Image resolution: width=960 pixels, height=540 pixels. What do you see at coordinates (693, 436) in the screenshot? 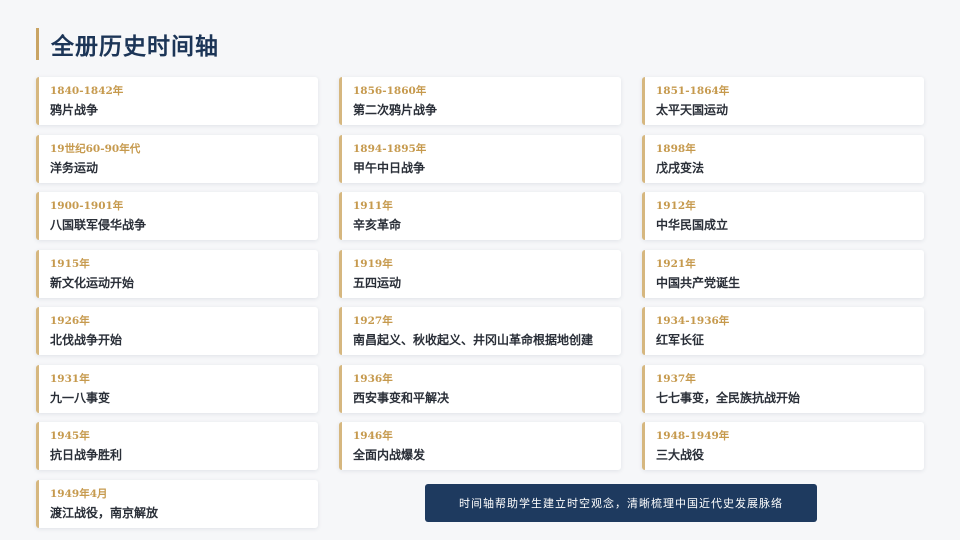
I see `timeline-year: 1948-1949年` at bounding box center [693, 436].